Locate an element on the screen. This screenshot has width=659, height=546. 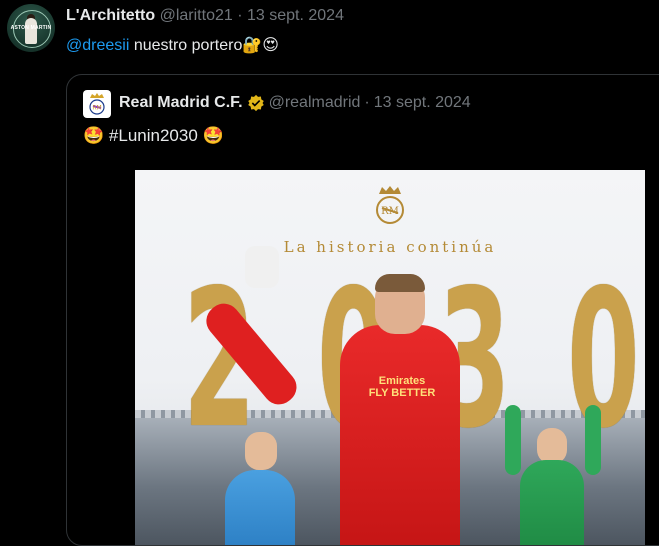
quoted-author-name: Real Madrid C.F. is located at coordinates (181, 103).